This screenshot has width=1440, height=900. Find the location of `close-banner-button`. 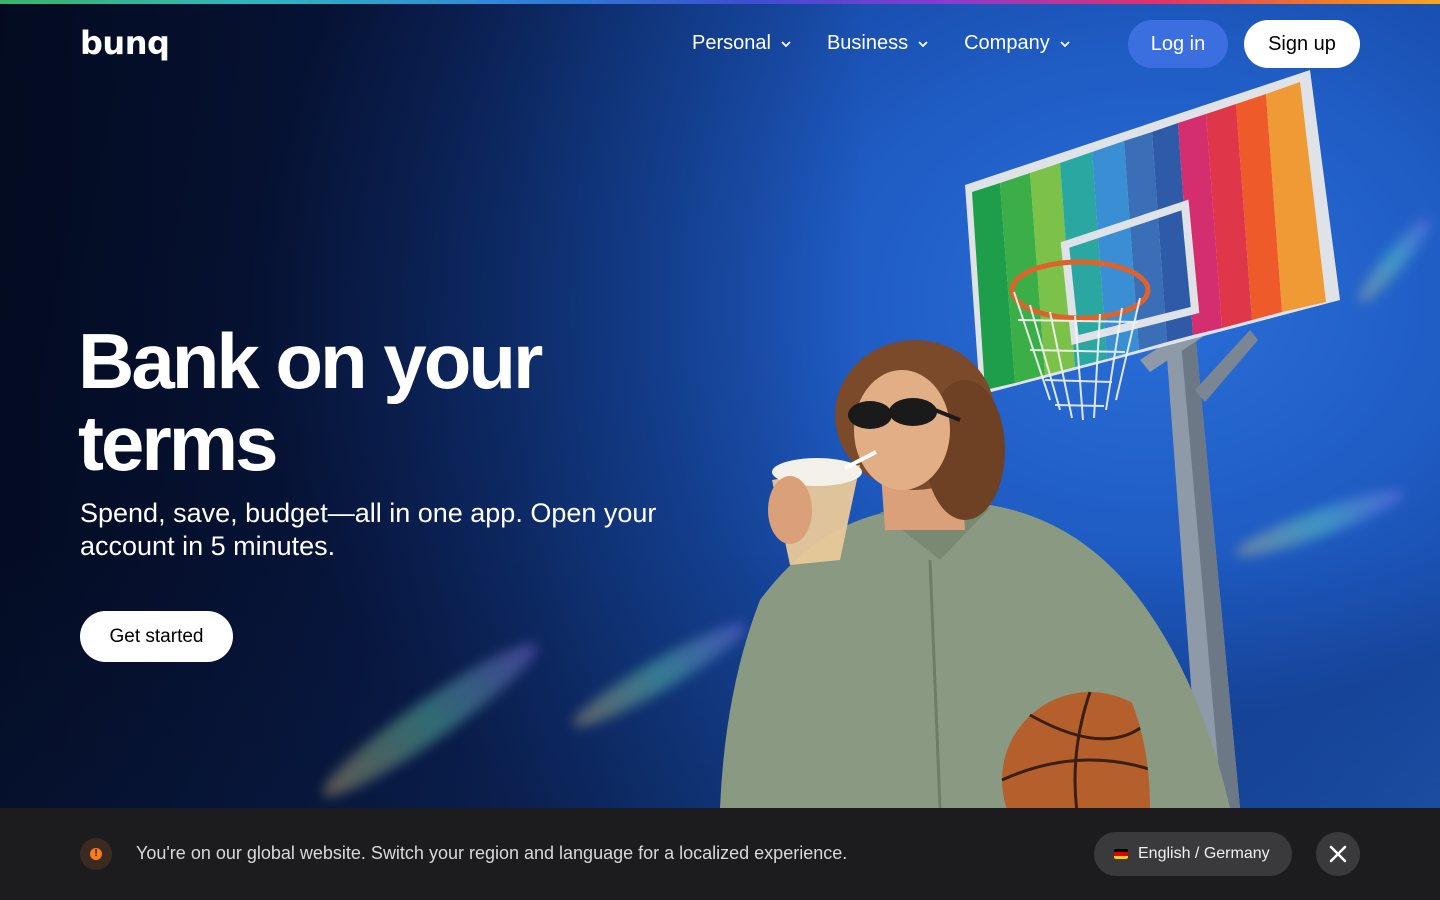

close-banner-button is located at coordinates (1338, 854).